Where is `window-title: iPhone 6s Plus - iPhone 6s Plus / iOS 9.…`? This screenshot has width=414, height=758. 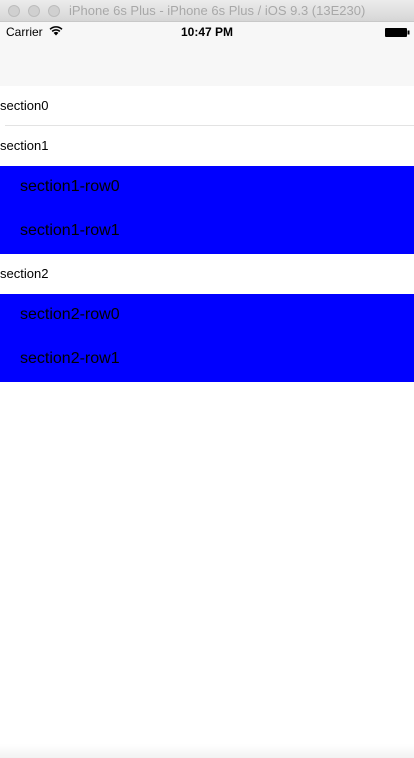
window-title: iPhone 6s Plus - iPhone 6s Plus / iOS 9.… is located at coordinates (217, 10).